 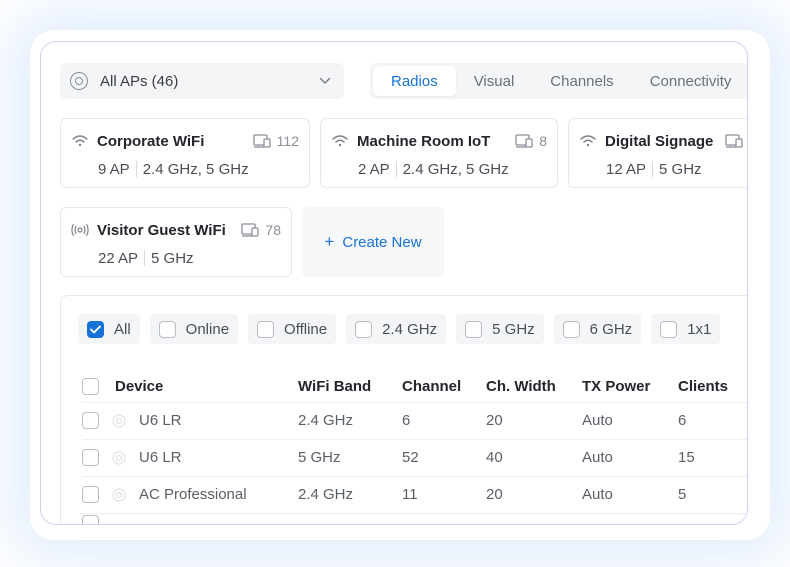 I want to click on cell-channel: 11, so click(x=410, y=494).